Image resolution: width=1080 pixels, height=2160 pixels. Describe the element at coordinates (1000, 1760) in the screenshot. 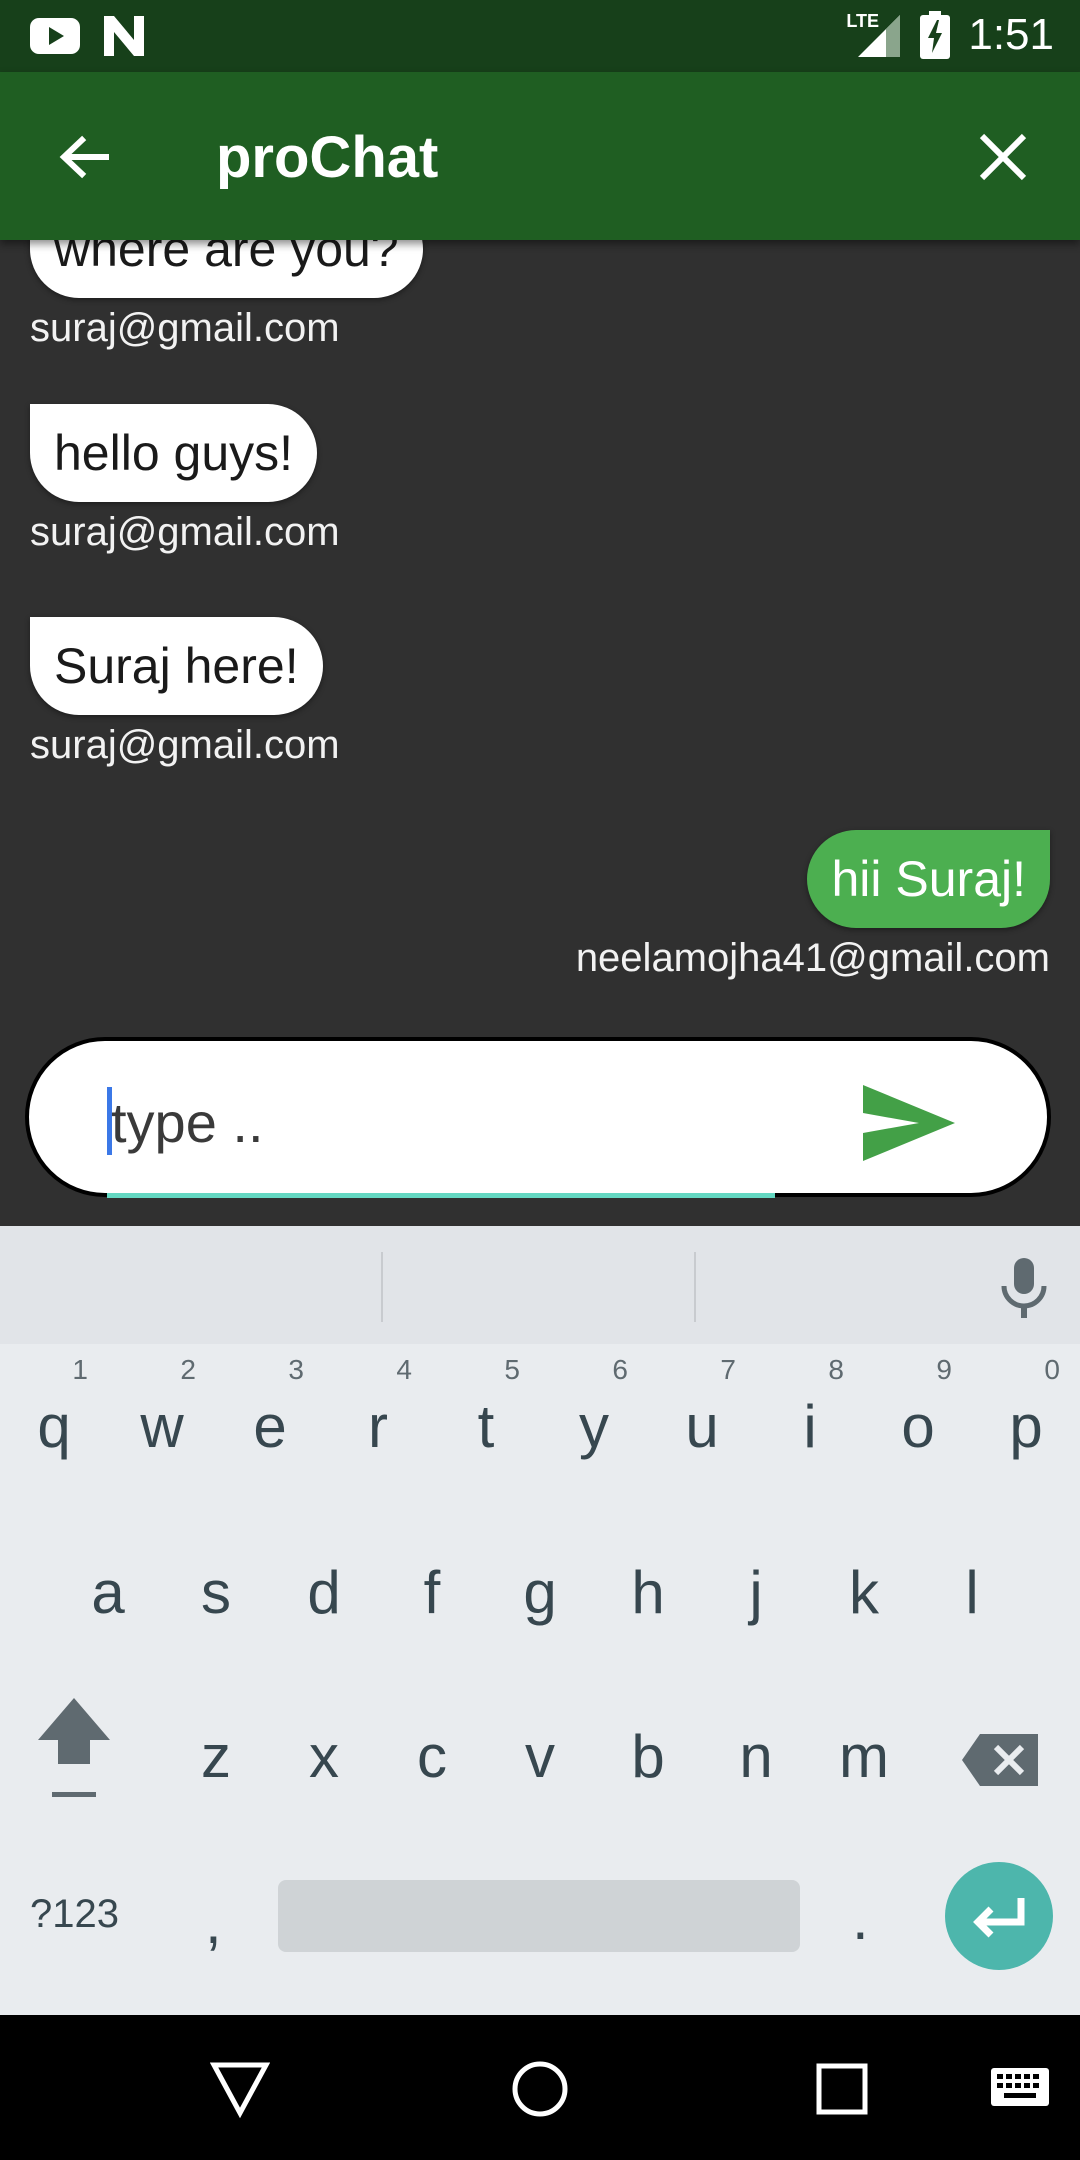

I see `backspace-icon` at that location.